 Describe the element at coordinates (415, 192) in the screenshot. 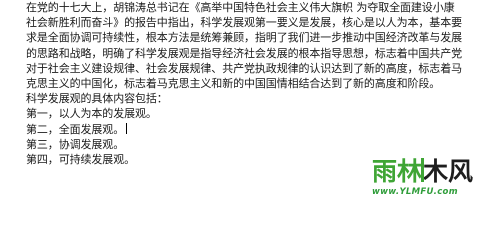

I see `watermark-url: www.YLMFU.com` at that location.